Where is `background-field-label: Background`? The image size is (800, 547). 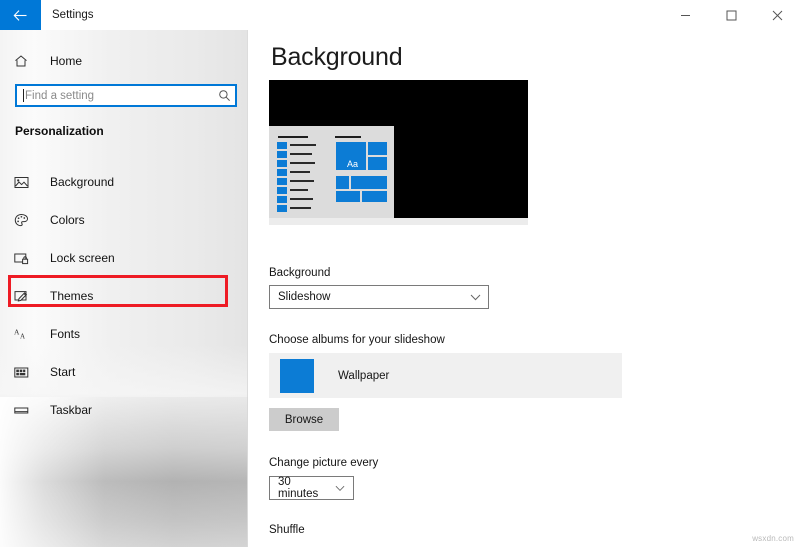 background-field-label: Background is located at coordinates (300, 273).